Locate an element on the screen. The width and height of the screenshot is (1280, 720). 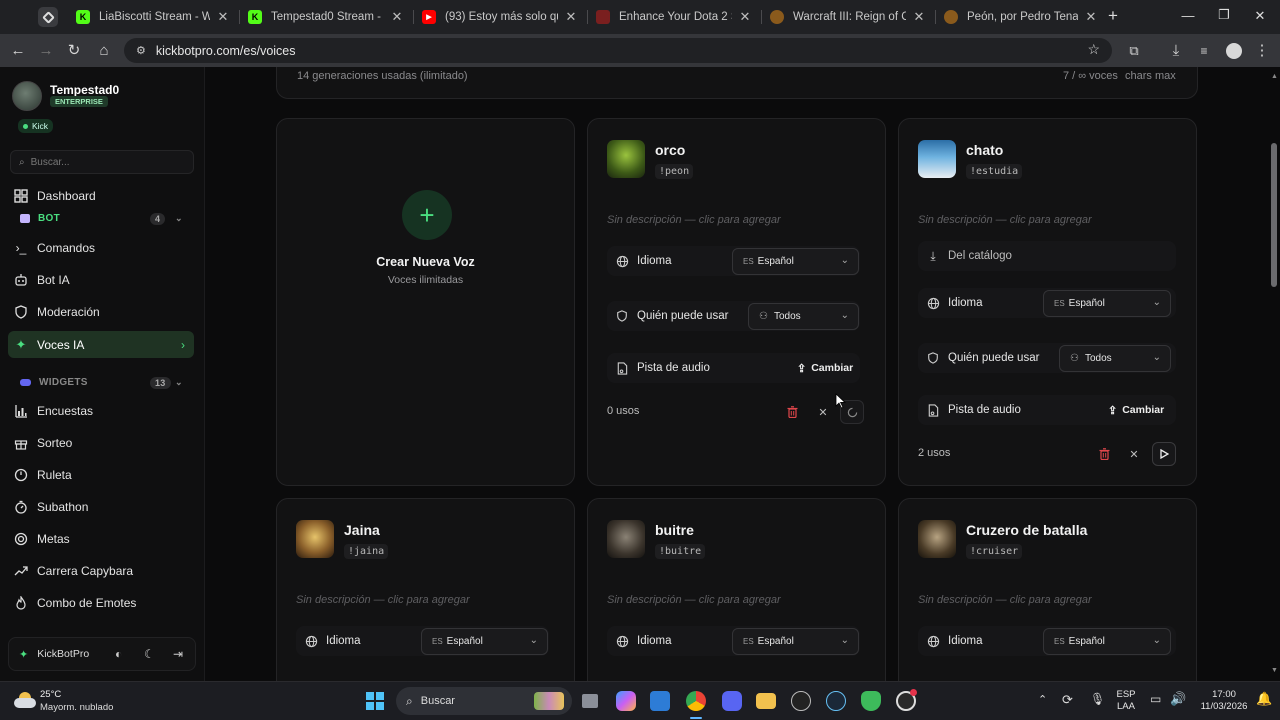
file-explorer-icon is located at coordinates (766, 701).